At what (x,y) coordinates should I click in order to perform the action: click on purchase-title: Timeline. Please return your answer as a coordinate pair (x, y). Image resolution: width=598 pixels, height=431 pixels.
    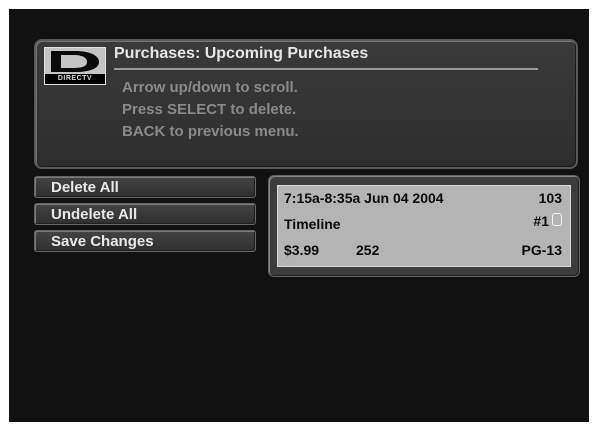
    Looking at the image, I should click on (312, 224).